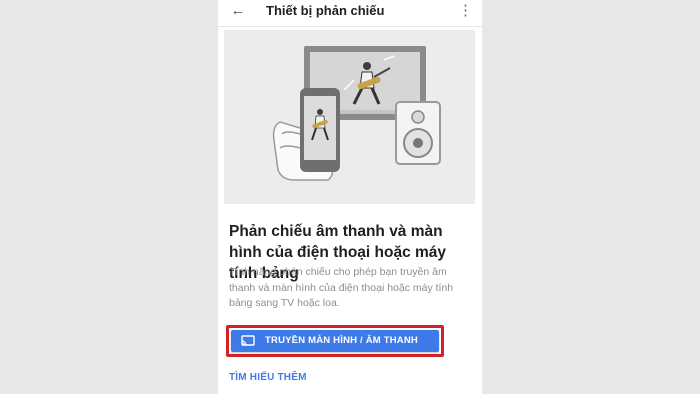  I want to click on speaker-illustration, so click(418, 133).